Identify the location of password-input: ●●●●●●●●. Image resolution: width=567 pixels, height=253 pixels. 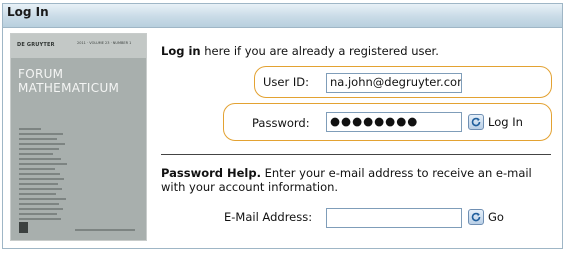
(394, 122).